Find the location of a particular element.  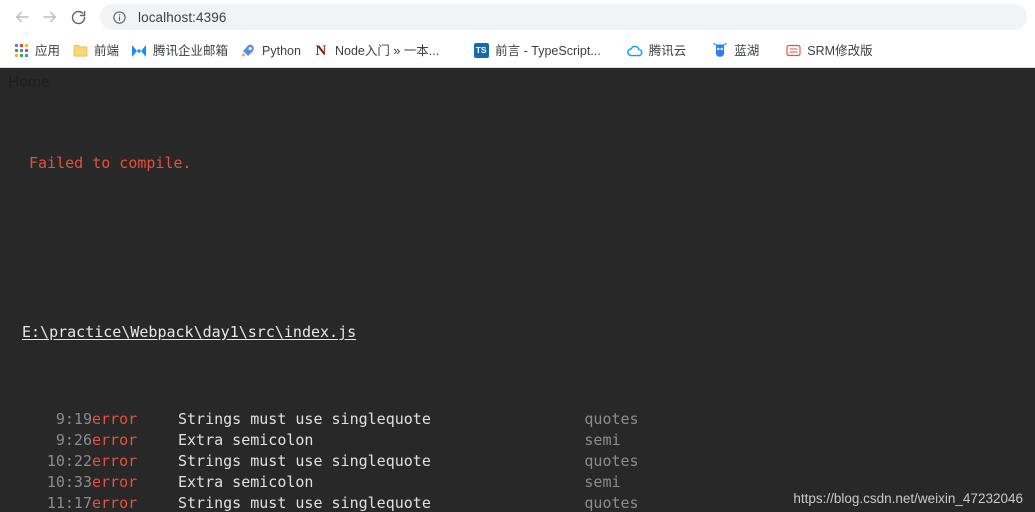

error-position: 9:26 is located at coordinates (73, 440).